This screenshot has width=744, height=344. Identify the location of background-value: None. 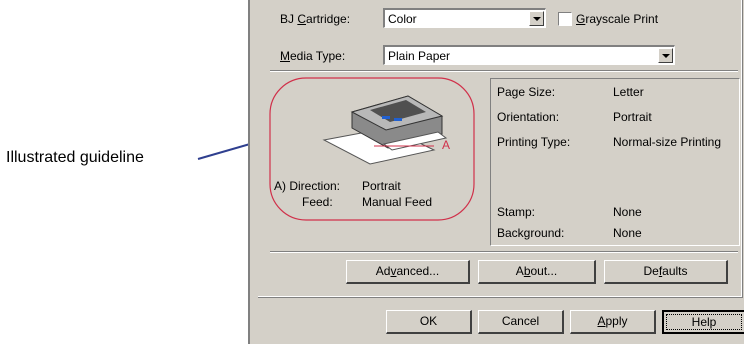
(627, 233).